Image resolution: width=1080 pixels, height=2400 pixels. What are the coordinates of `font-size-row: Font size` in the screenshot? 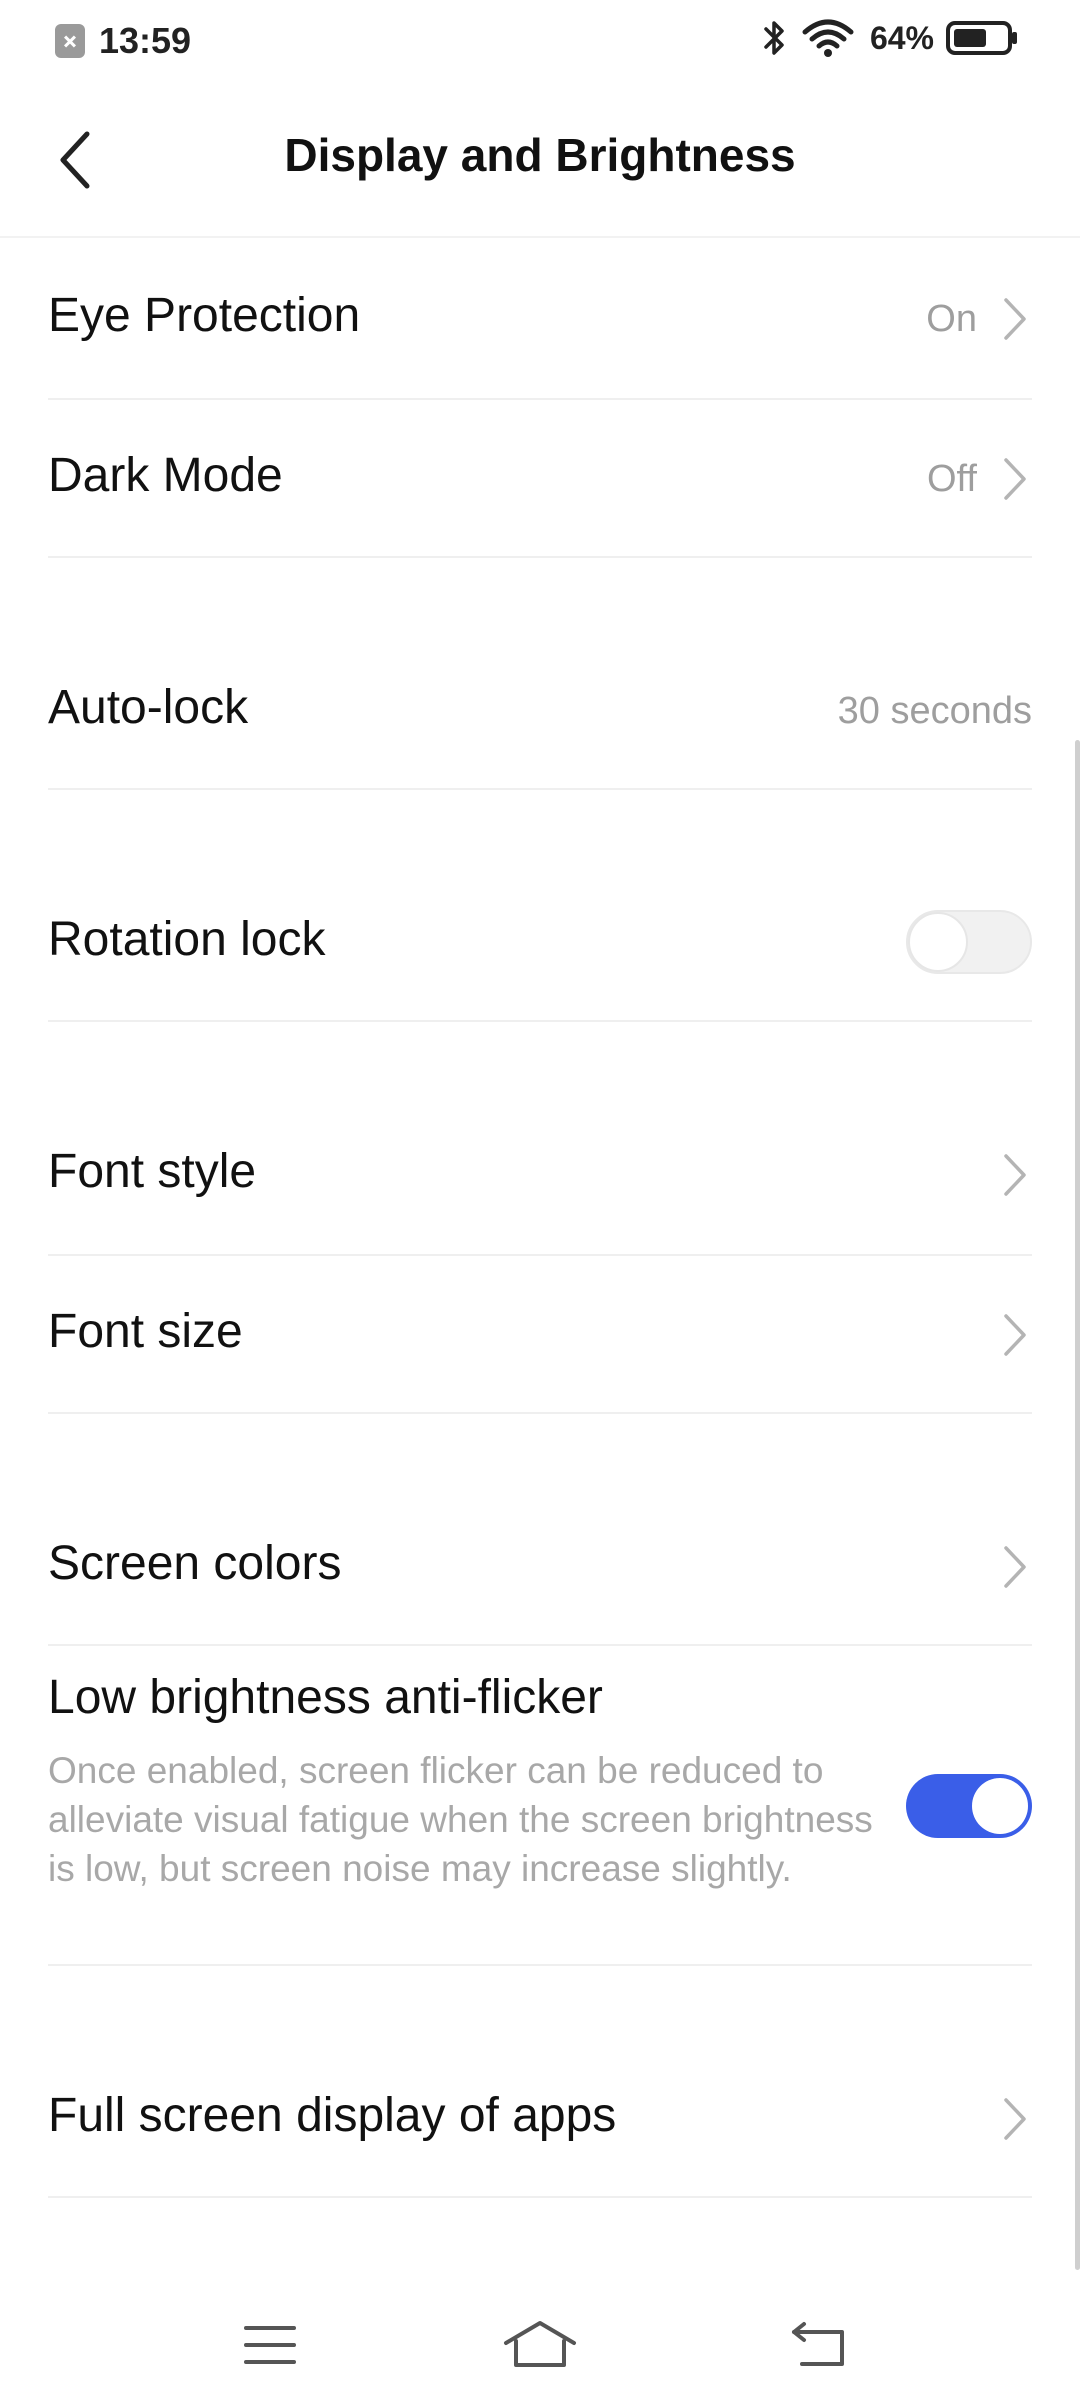 It's located at (540, 1335).